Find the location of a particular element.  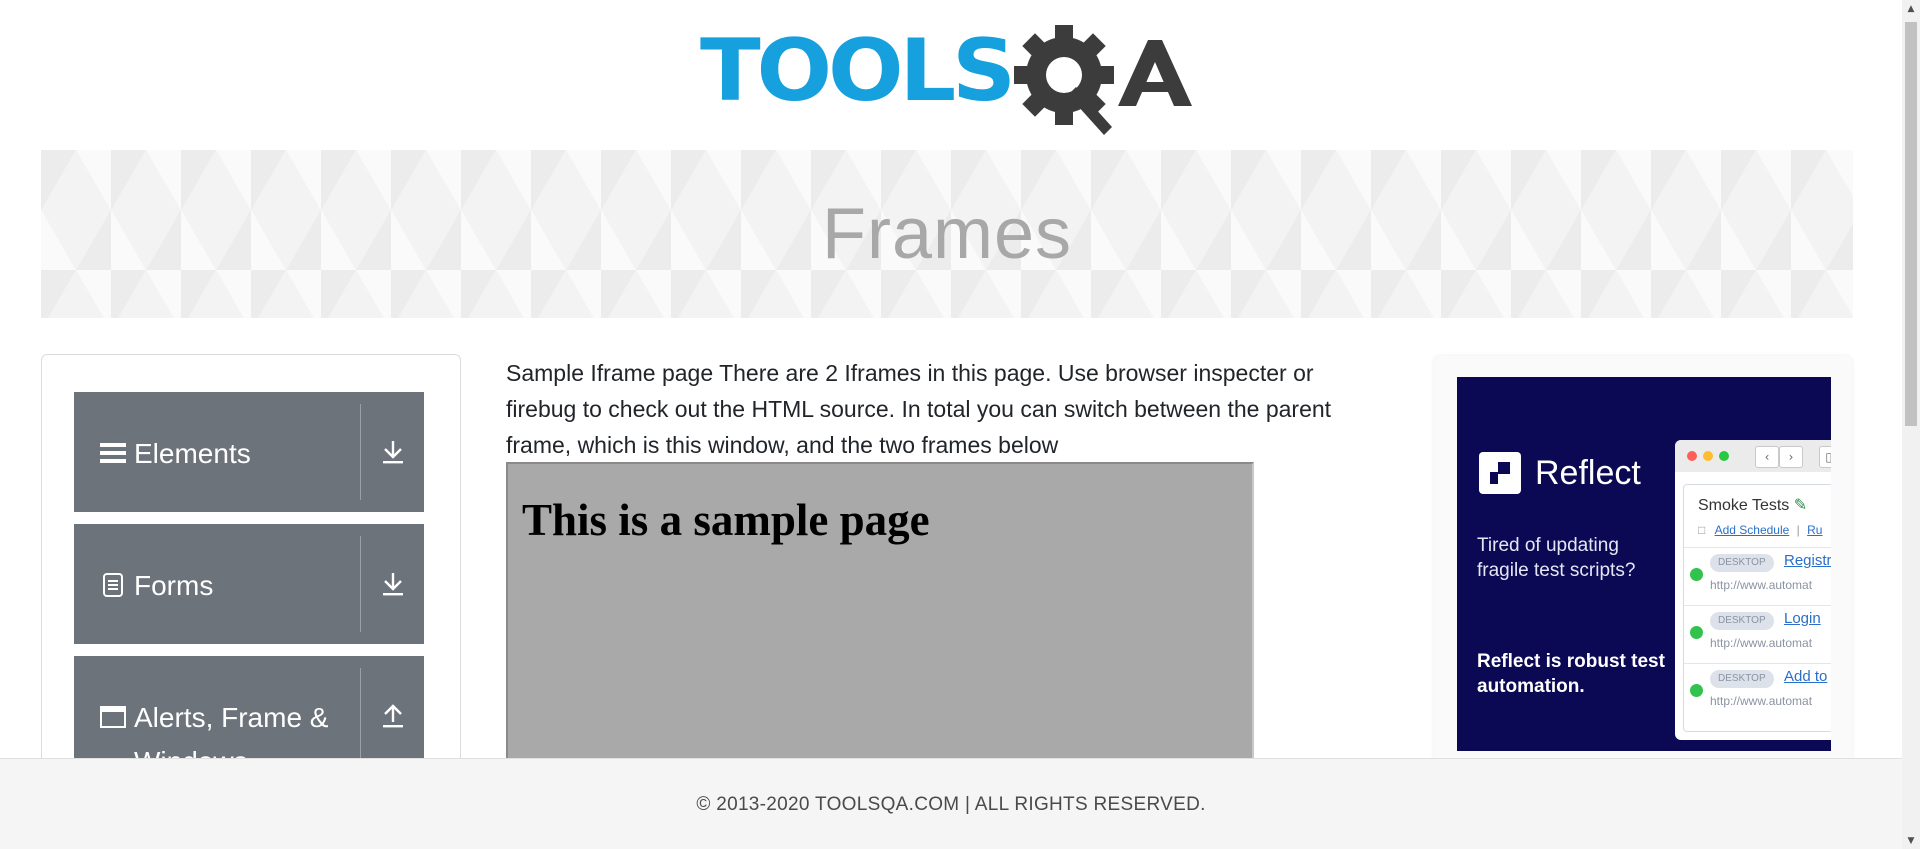

reflect-brand: Reflect is located at coordinates (1588, 472).